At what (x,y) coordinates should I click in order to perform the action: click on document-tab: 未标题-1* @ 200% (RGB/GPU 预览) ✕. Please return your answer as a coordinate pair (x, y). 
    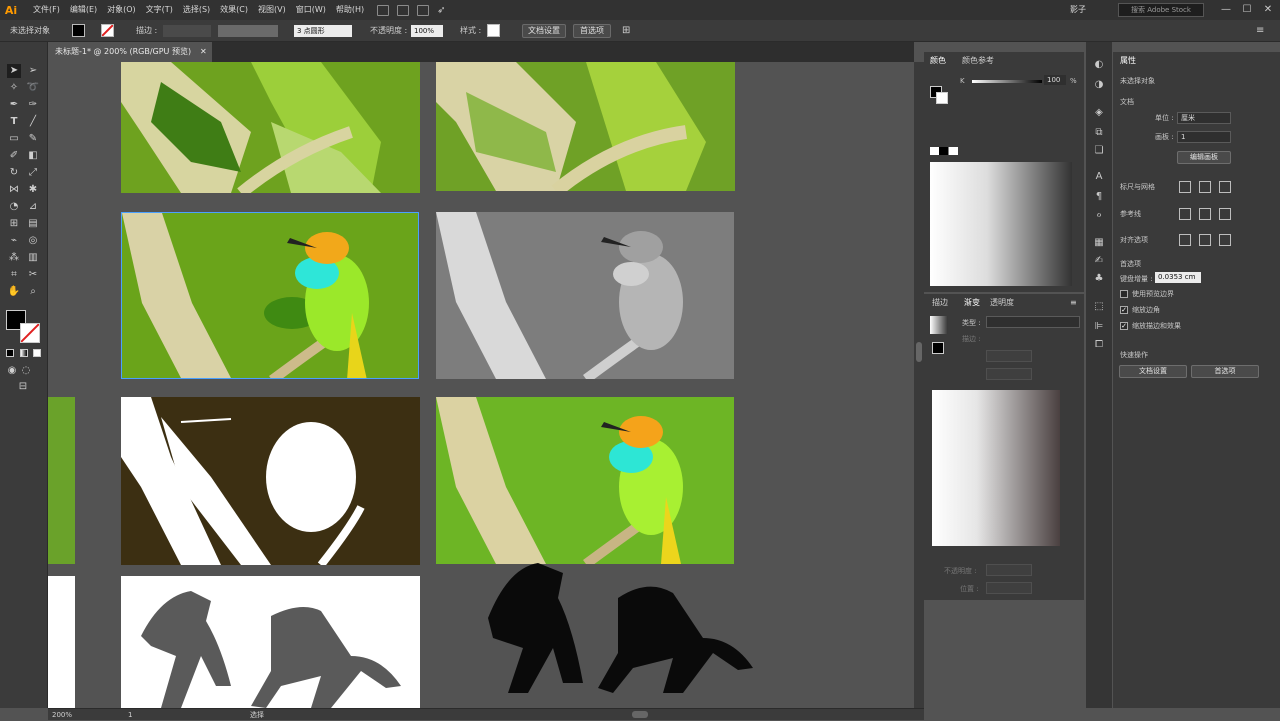
    Looking at the image, I should click on (130, 52).